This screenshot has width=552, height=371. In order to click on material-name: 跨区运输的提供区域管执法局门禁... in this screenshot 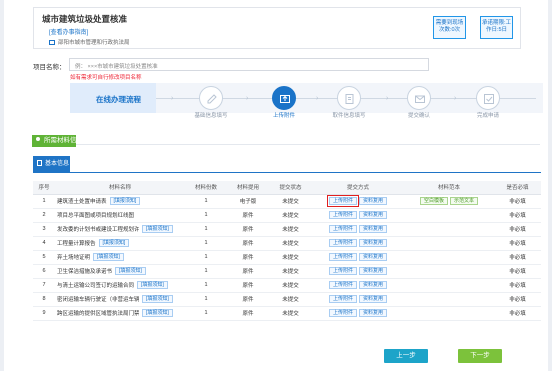, I will do `click(98, 314)`.